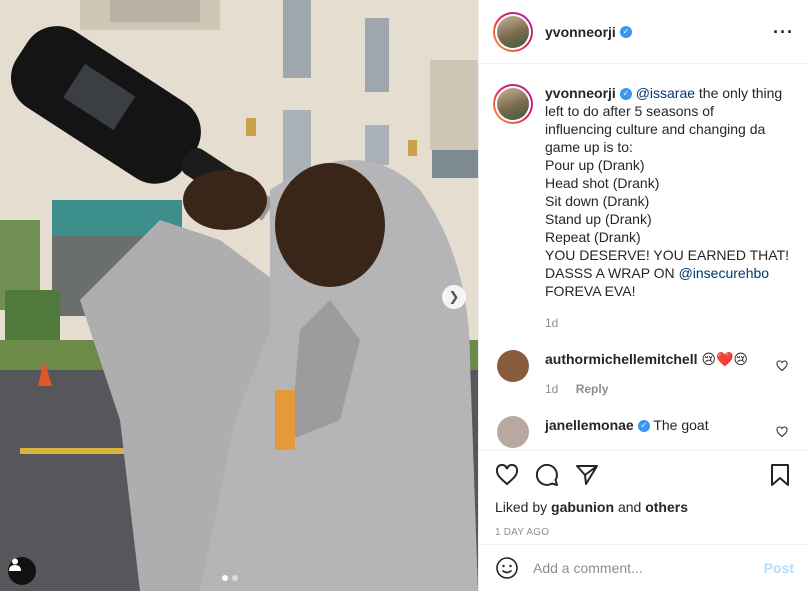 This screenshot has height=591, width=808. Describe the element at coordinates (580, 93) in the screenshot. I see `caption-username: yvonneorji` at that location.